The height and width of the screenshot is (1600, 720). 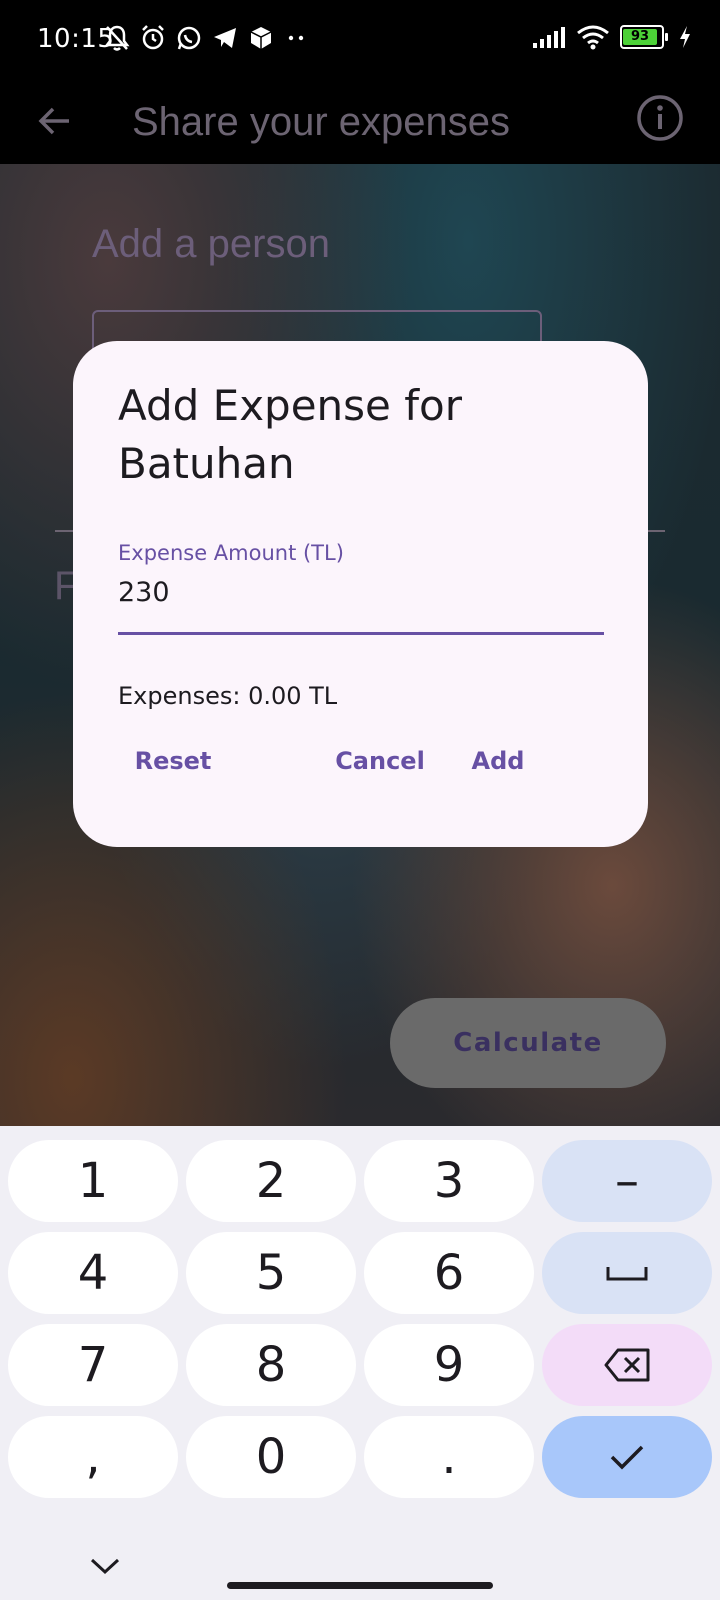 I want to click on key-3: 3, so click(x=449, y=1181).